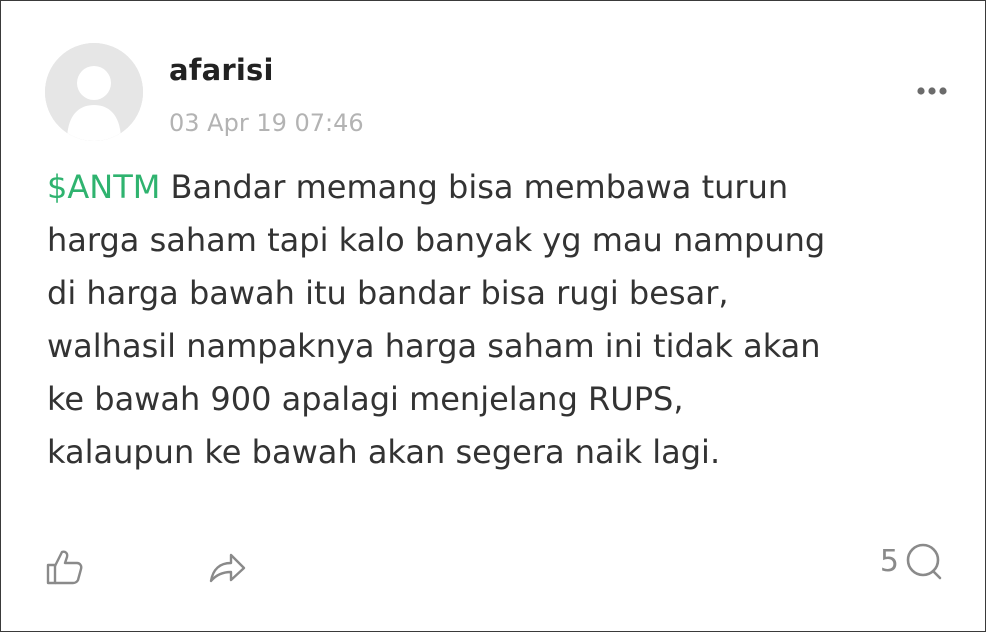 This screenshot has height=632, width=986. I want to click on post-line-text: Bandar memang bisa membawa turun, so click(474, 187).